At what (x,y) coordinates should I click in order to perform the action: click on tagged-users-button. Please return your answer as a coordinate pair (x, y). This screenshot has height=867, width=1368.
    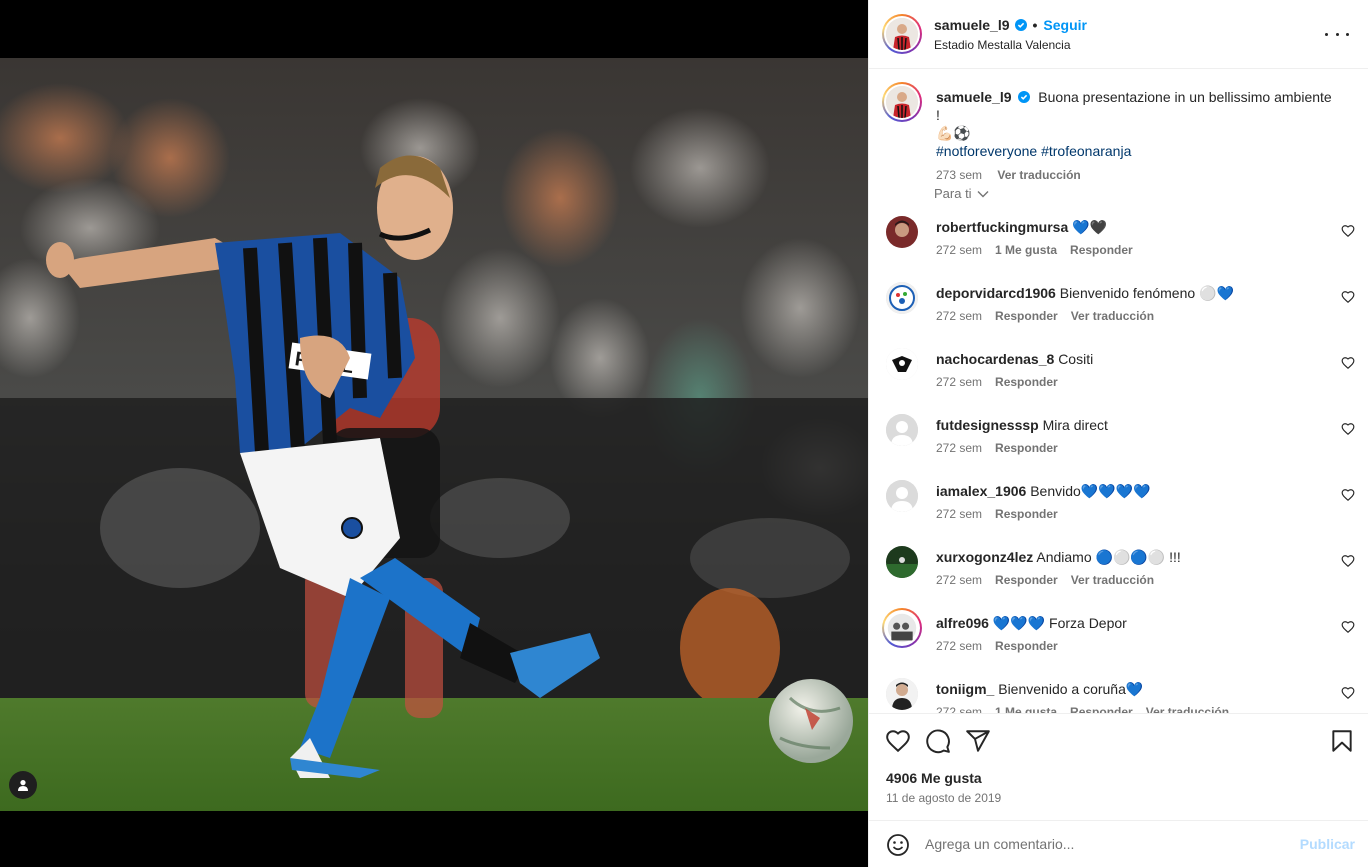
    Looking at the image, I should click on (23, 785).